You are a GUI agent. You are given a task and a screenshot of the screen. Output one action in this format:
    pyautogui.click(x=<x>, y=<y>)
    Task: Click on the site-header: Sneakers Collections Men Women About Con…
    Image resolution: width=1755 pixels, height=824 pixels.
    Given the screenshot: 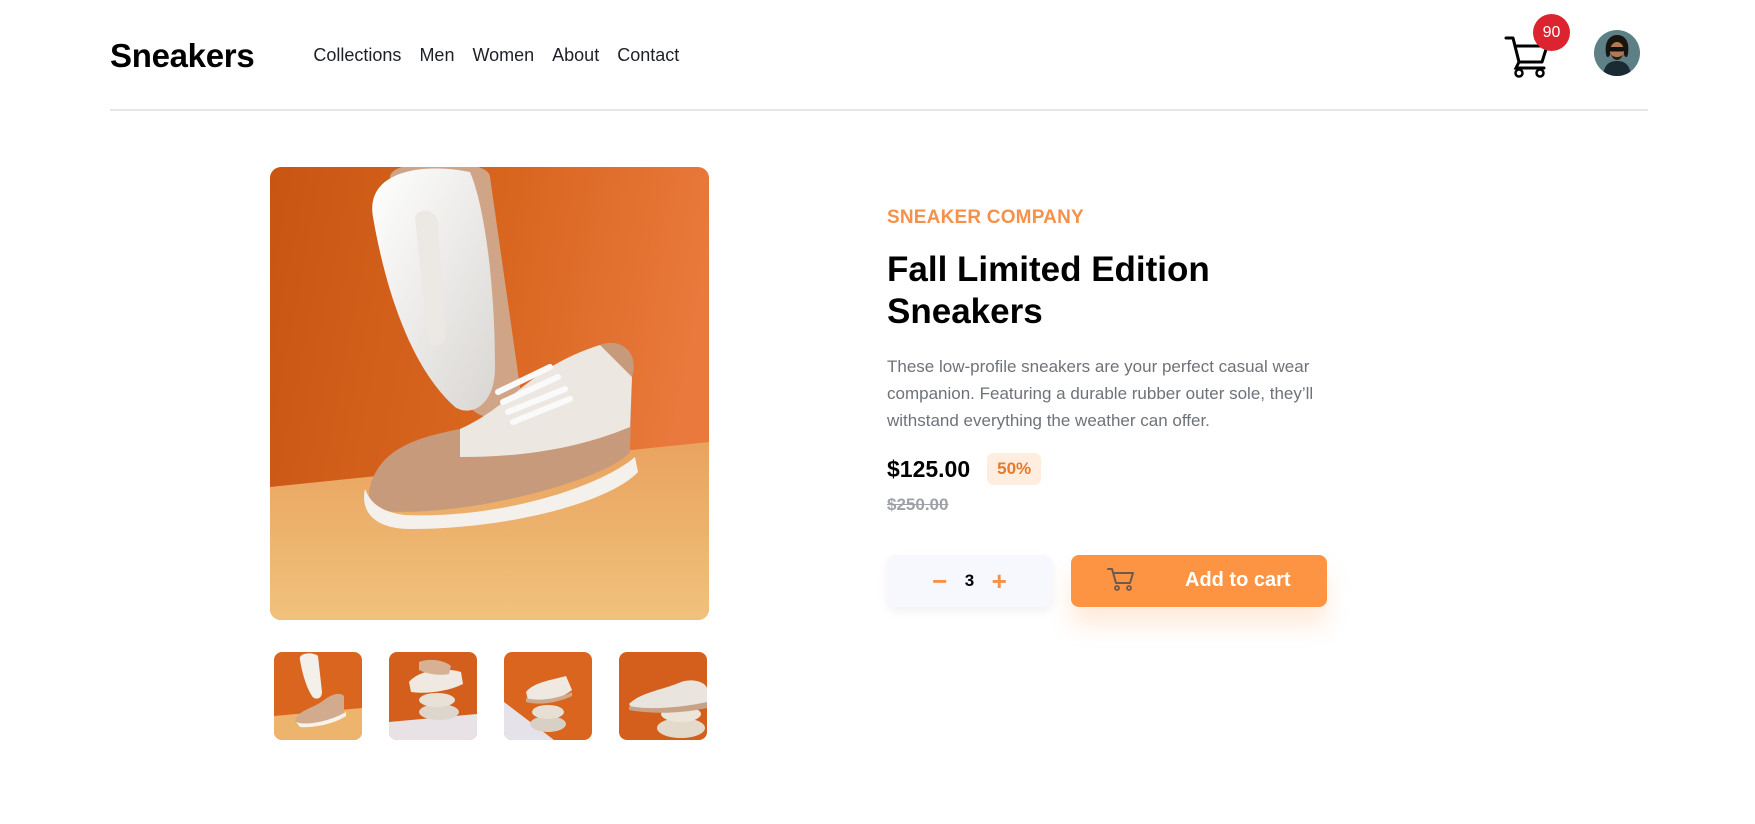 What is the action you would take?
    pyautogui.click(x=879, y=55)
    